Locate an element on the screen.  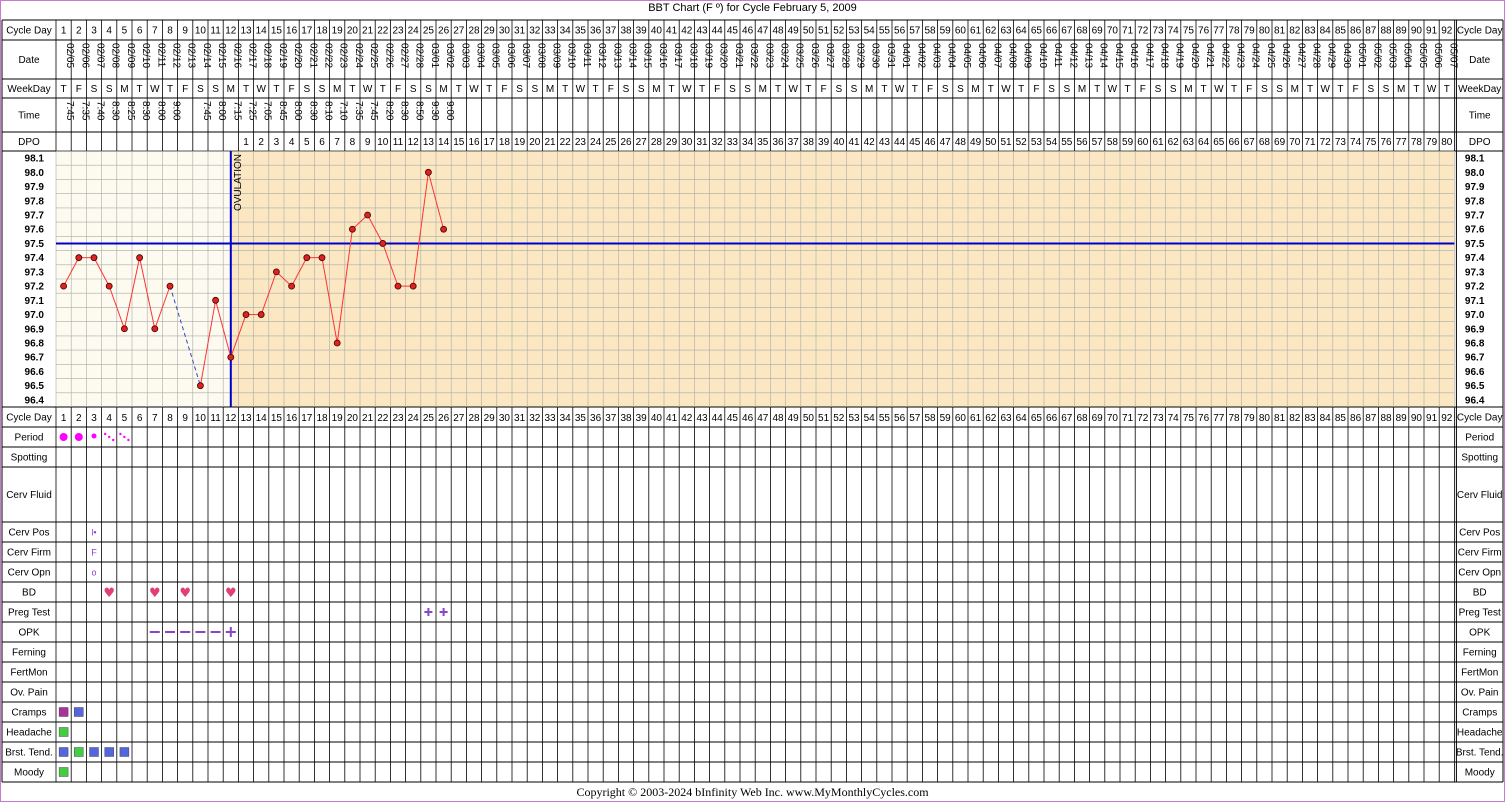
dpo-cell: 50 is located at coordinates (991, 142).